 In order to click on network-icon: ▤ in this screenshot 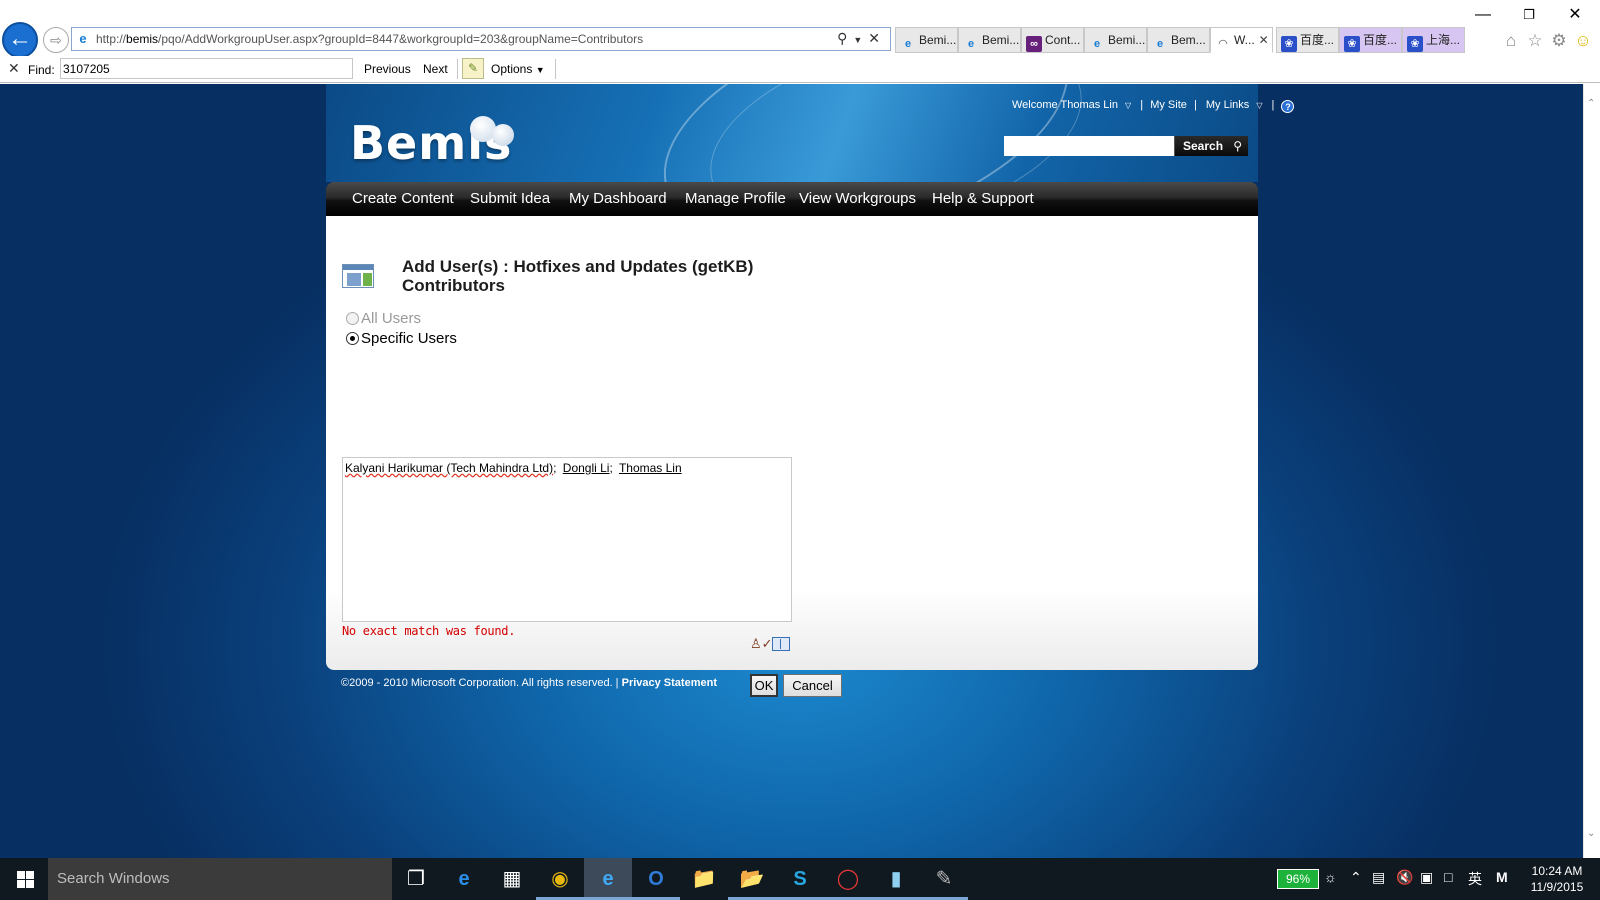, I will do `click(1378, 877)`.